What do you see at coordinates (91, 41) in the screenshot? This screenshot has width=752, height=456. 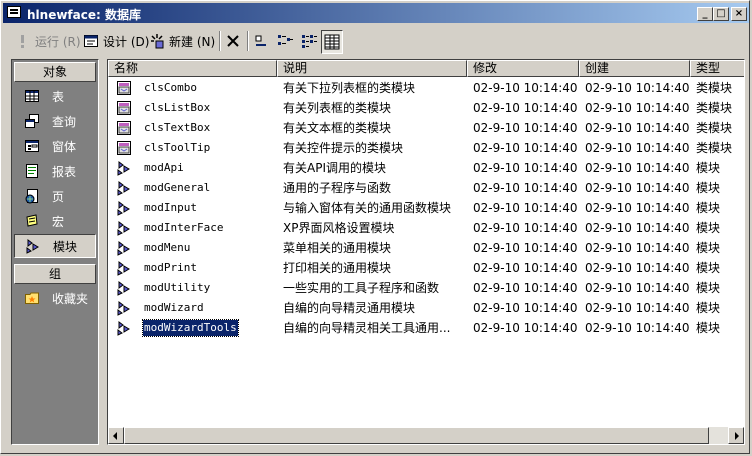 I see `design-icon` at bounding box center [91, 41].